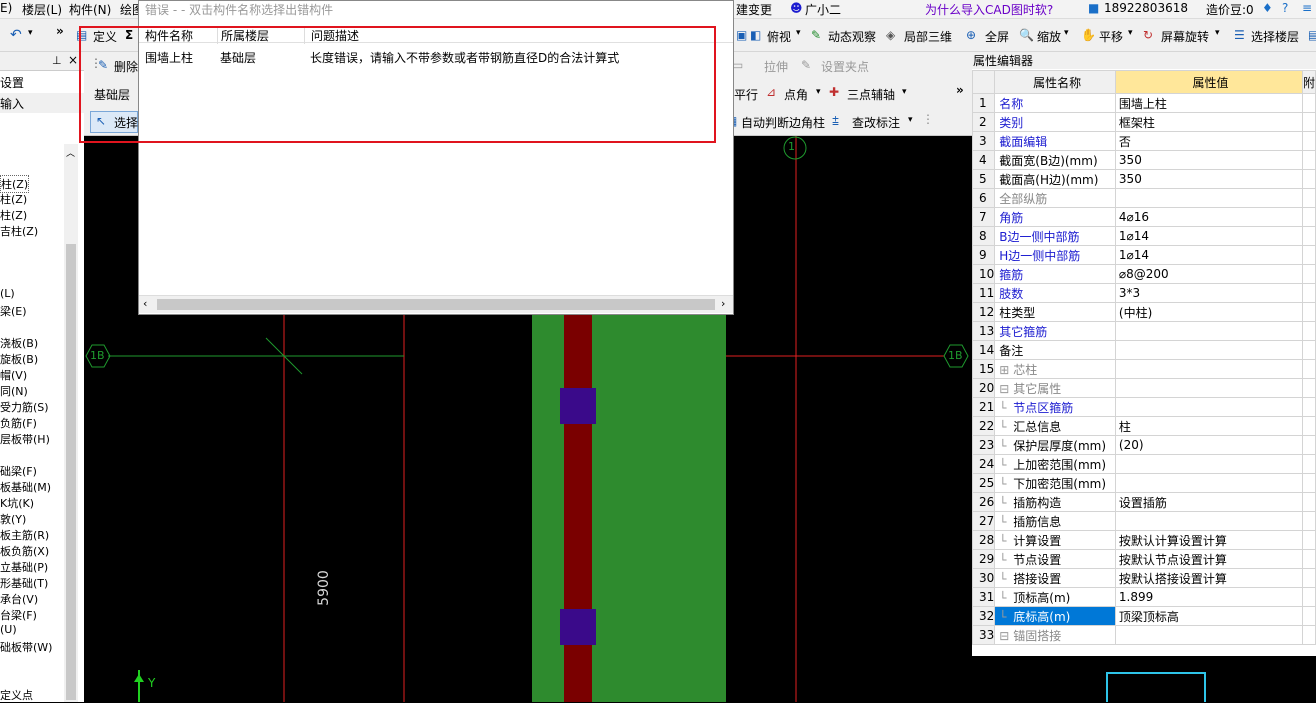  Describe the element at coordinates (1275, 36) in the screenshot. I see `select-floor-button: 选择楼层` at that location.